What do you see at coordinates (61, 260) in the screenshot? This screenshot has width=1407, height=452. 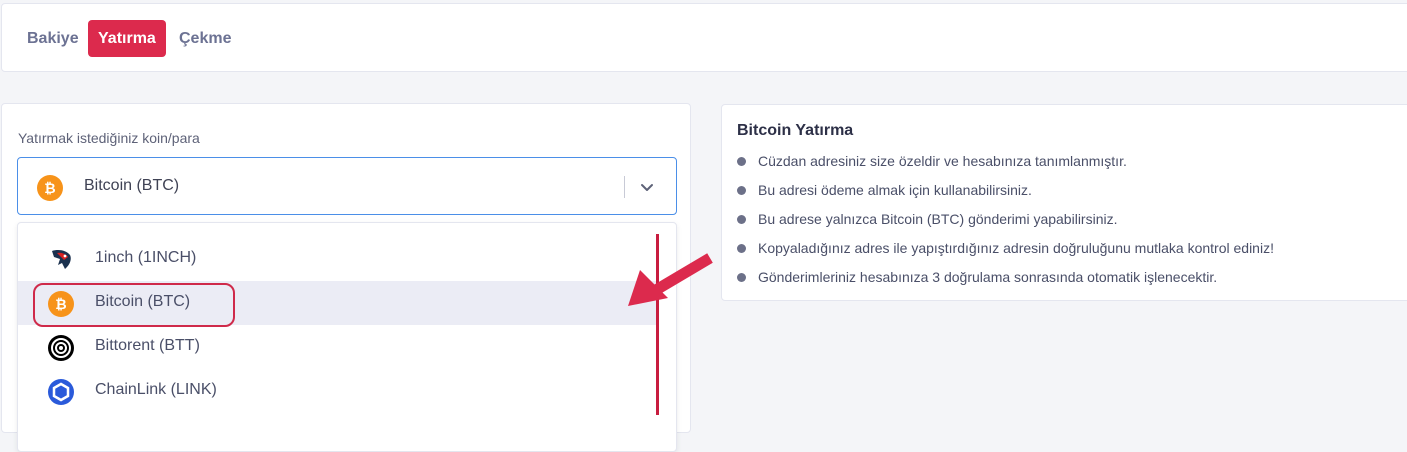 I see `1inch-icon` at bounding box center [61, 260].